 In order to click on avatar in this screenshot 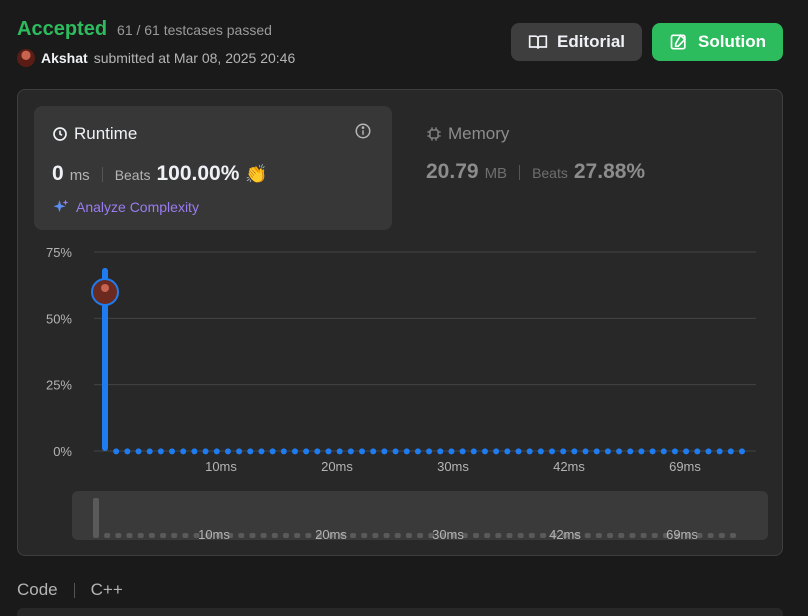, I will do `click(26, 58)`.